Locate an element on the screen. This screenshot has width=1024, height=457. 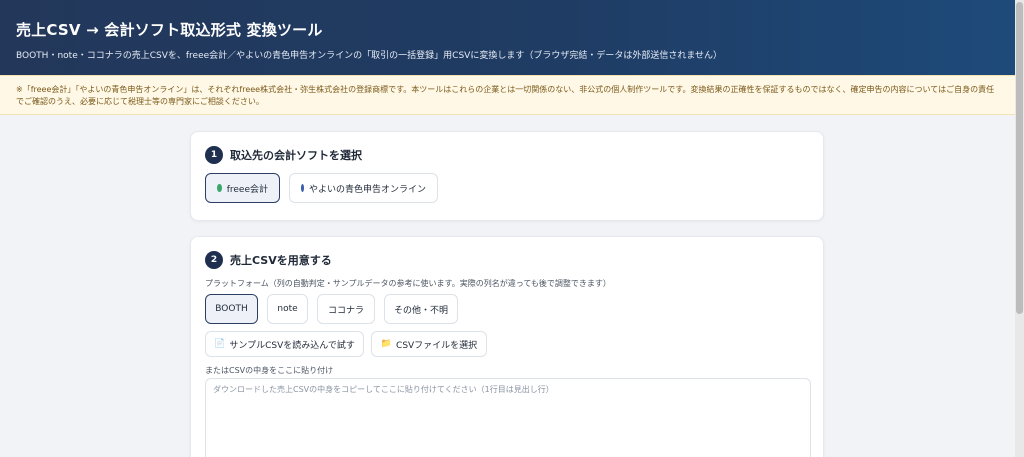
yayoi-option-button: やよいの青色申告オンライン is located at coordinates (363, 188).